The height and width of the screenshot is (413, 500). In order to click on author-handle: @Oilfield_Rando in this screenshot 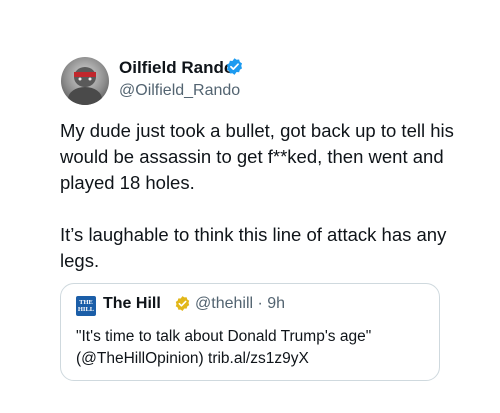, I will do `click(179, 91)`.